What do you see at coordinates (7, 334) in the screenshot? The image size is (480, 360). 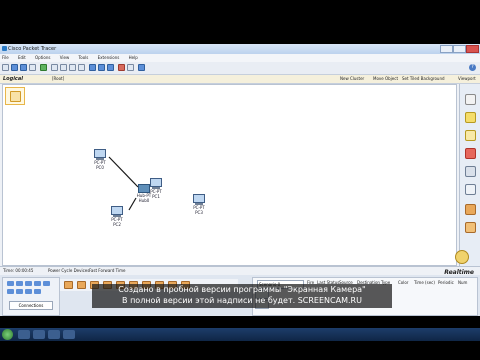 I see `start-button` at bounding box center [7, 334].